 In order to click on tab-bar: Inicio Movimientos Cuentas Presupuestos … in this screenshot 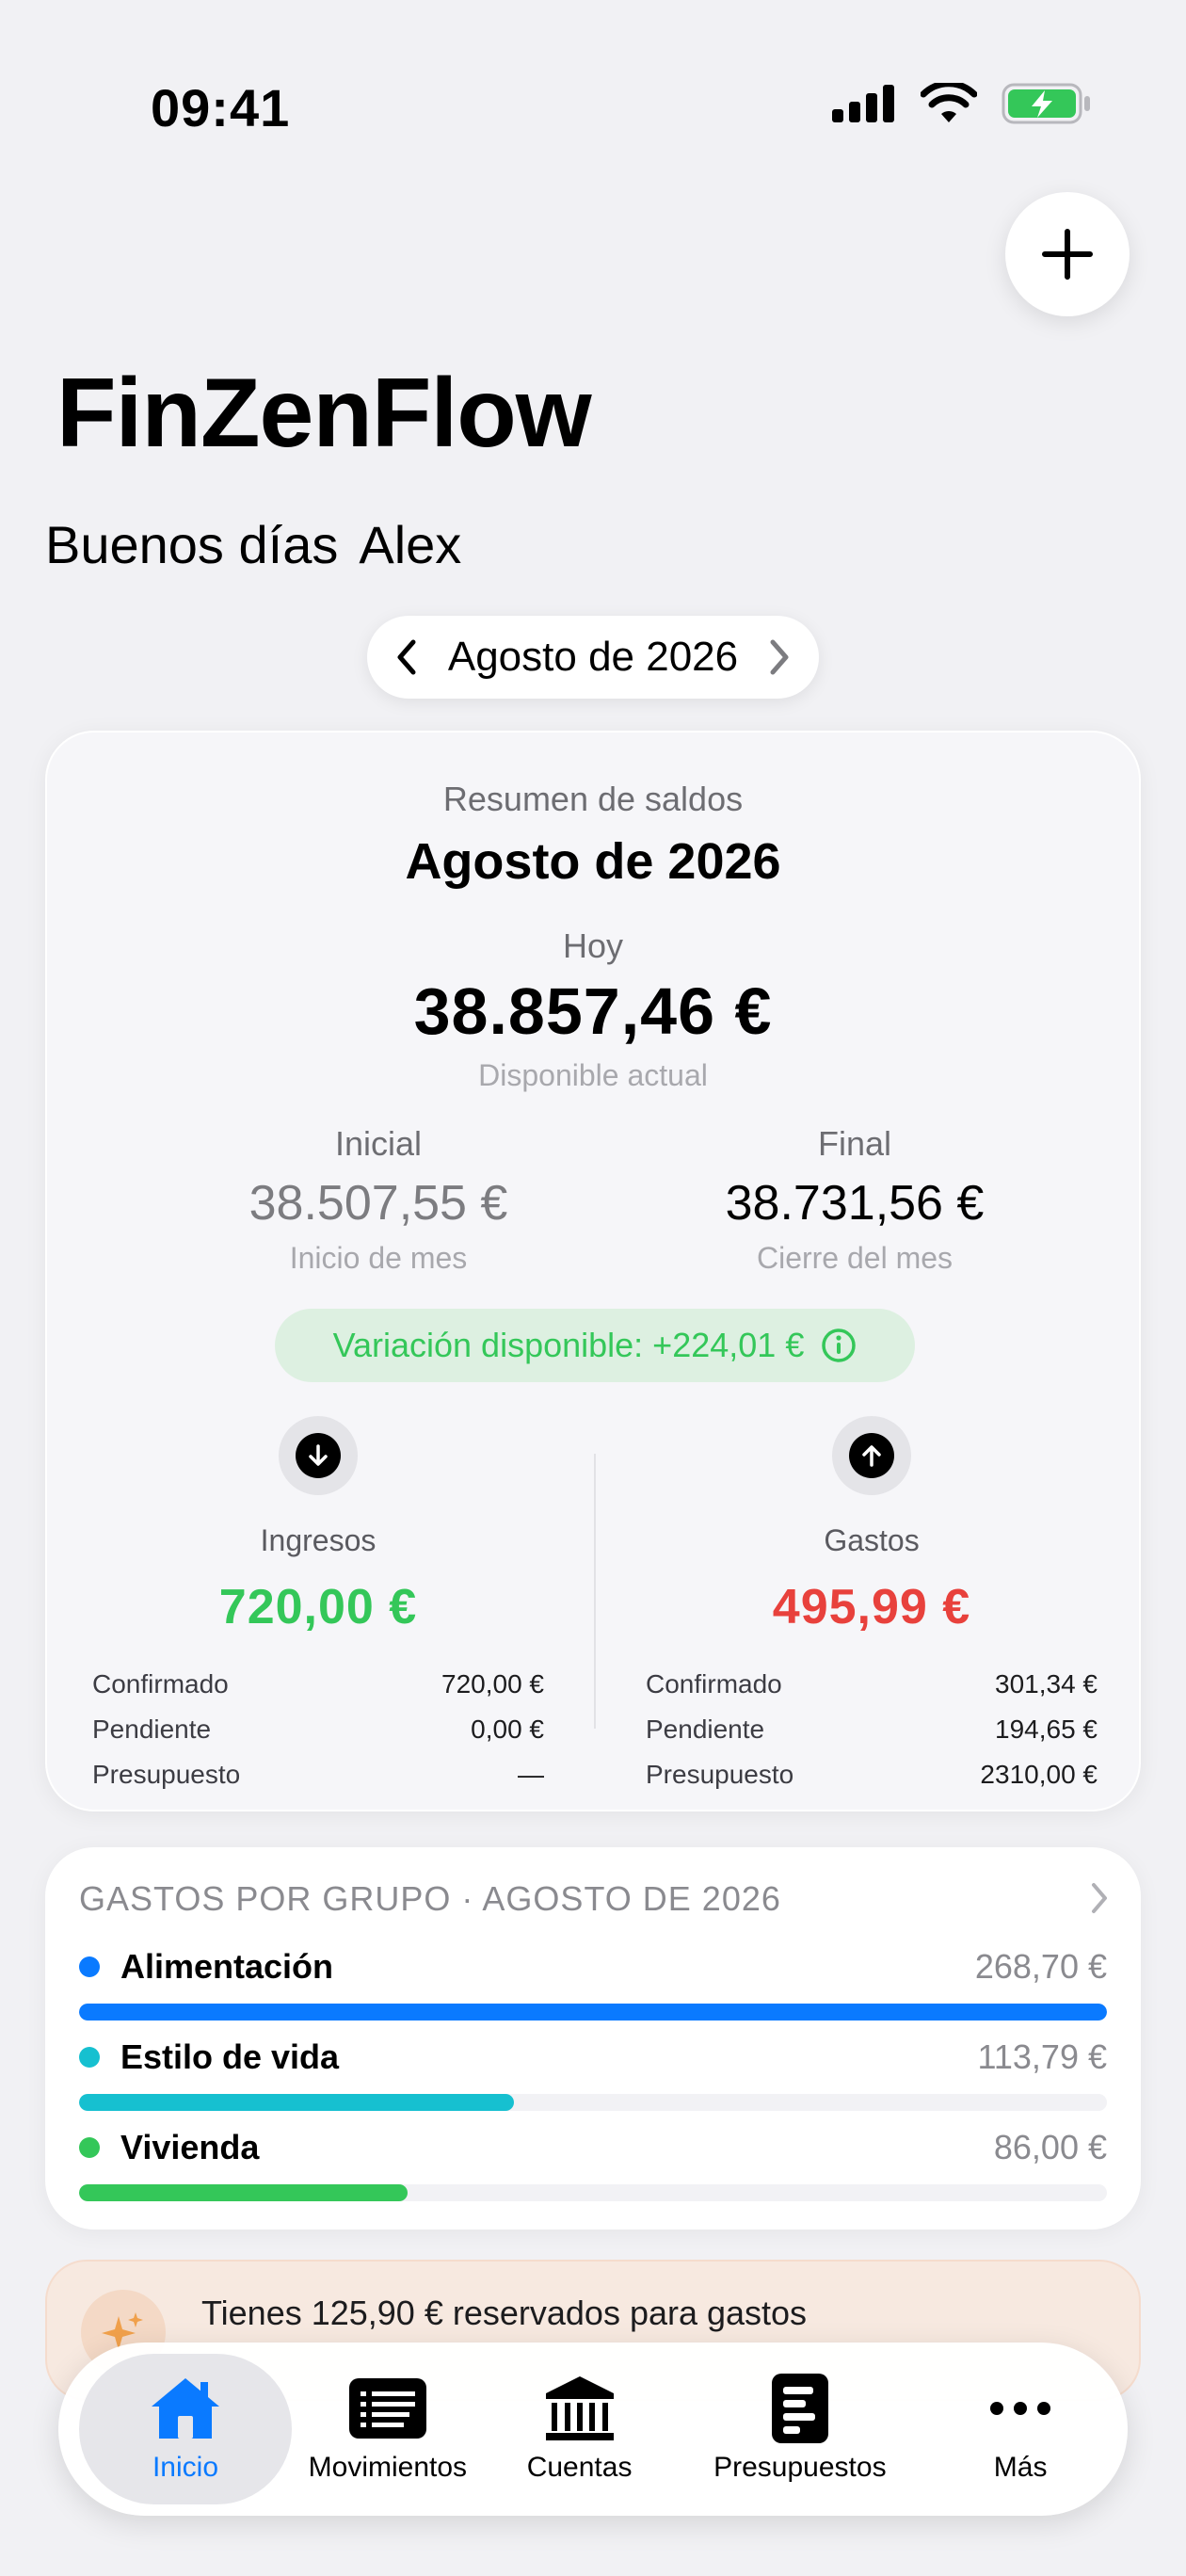, I will do `click(593, 2429)`.